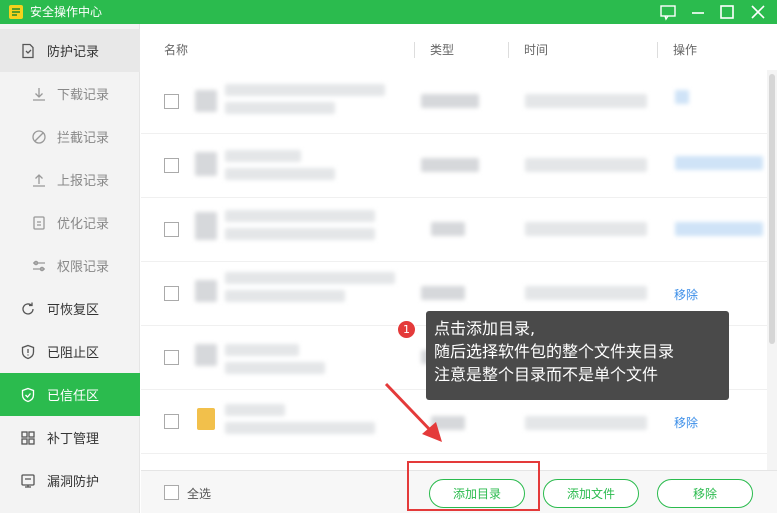 Image resolution: width=777 pixels, height=513 pixels. What do you see at coordinates (442, 50) in the screenshot?
I see `column-type: 类型` at bounding box center [442, 50].